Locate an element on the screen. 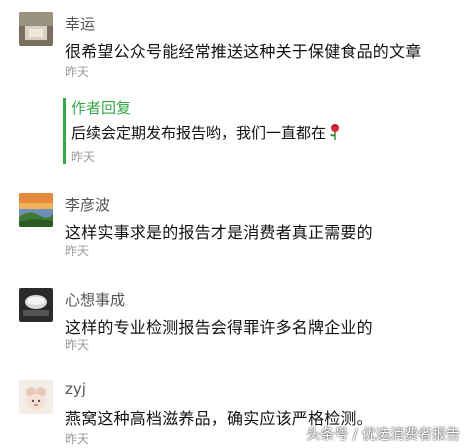 The width and height of the screenshot is (472, 448). commenter-name: 幸运 is located at coordinates (80, 24).